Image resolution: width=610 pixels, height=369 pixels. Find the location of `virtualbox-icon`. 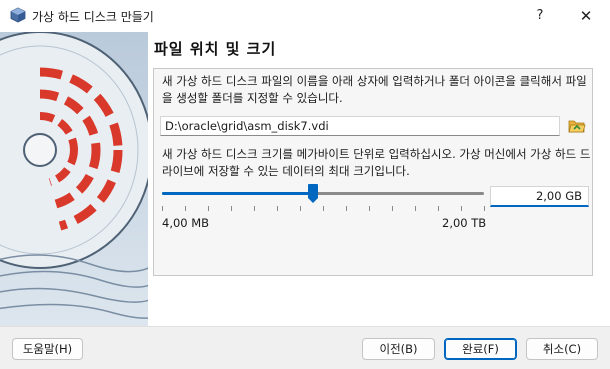

virtualbox-icon is located at coordinates (18, 15).